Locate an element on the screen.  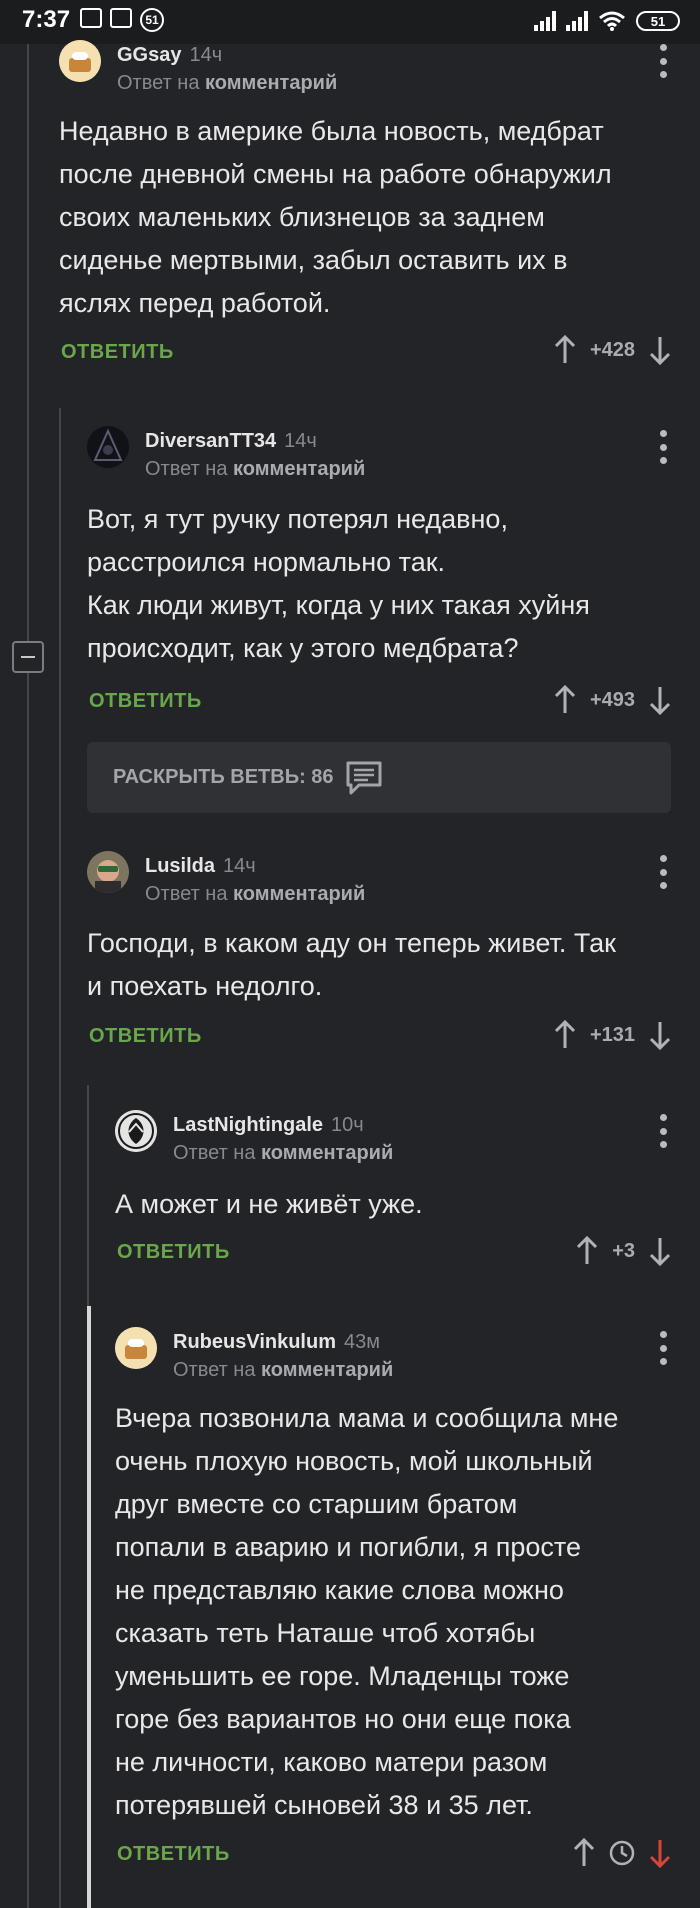
clock-icon is located at coordinates (622, 1853).